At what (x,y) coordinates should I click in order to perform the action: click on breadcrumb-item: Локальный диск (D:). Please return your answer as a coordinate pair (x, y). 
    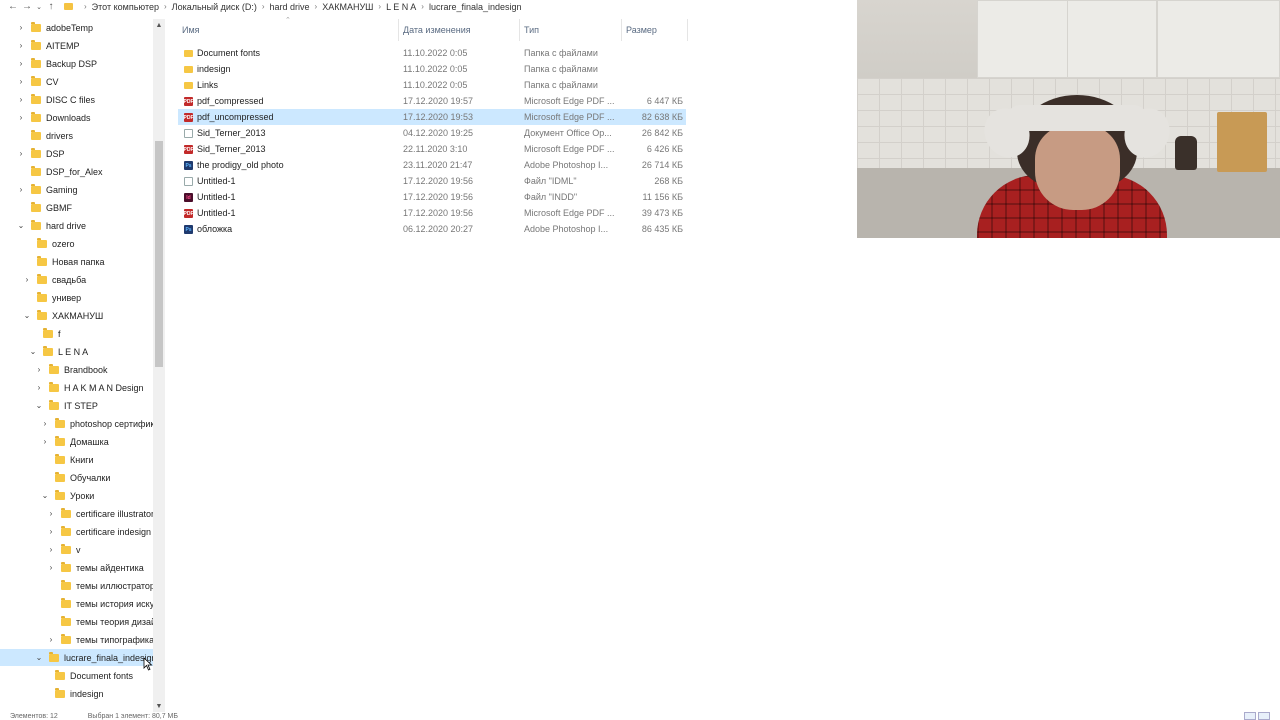
    Looking at the image, I should click on (214, 7).